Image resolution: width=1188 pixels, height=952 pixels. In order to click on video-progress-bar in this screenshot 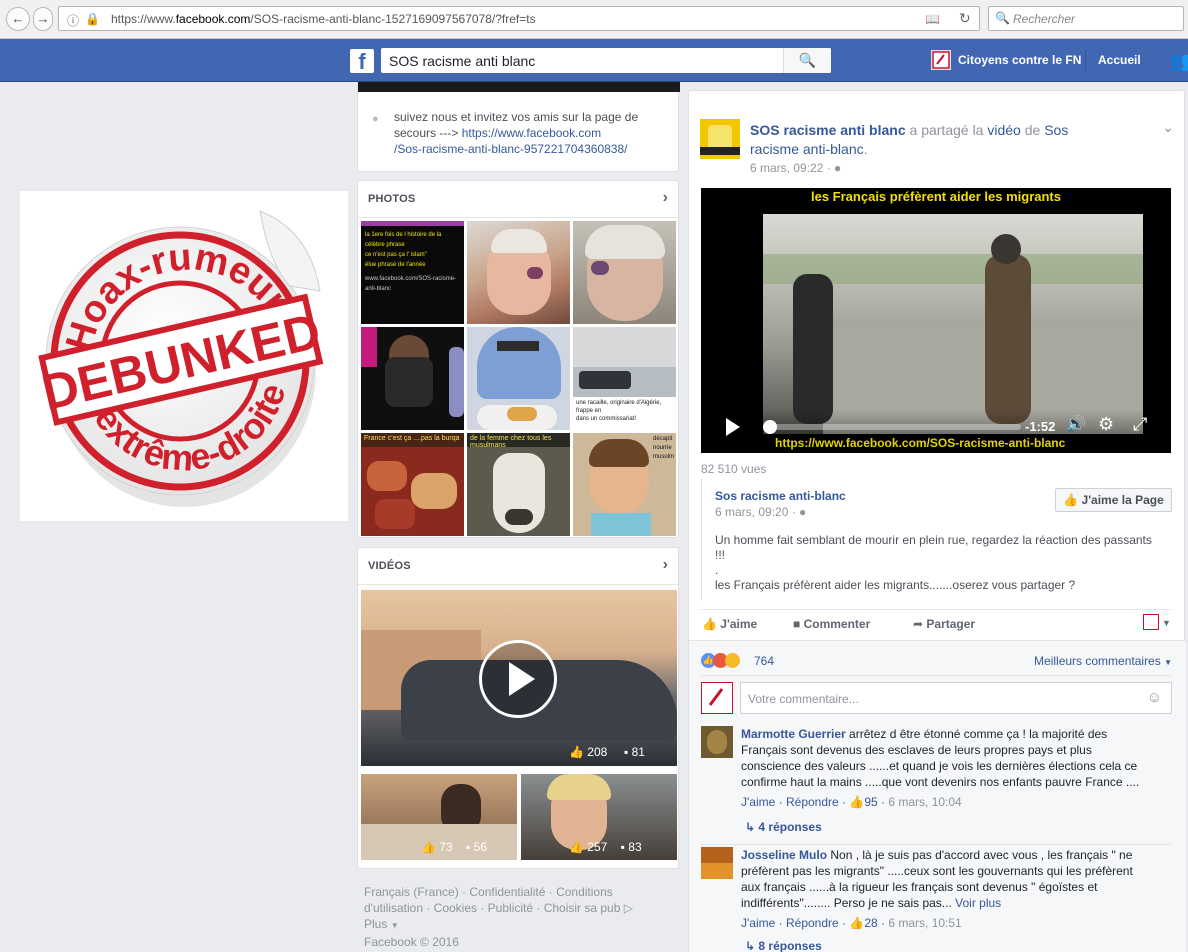, I will do `click(892, 427)`.